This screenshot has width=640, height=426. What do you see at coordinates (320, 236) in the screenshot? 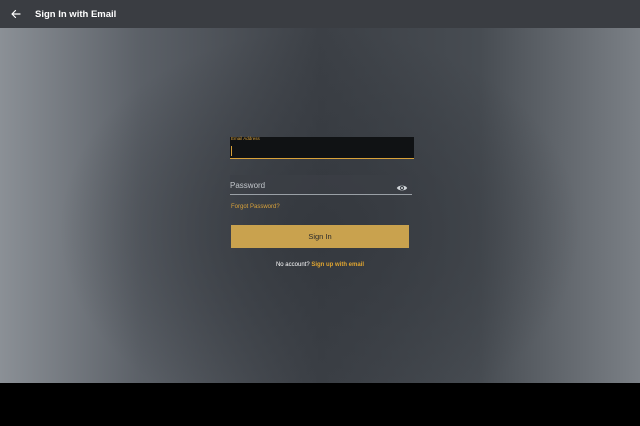
I see `sign-in-button: Sign In` at bounding box center [320, 236].